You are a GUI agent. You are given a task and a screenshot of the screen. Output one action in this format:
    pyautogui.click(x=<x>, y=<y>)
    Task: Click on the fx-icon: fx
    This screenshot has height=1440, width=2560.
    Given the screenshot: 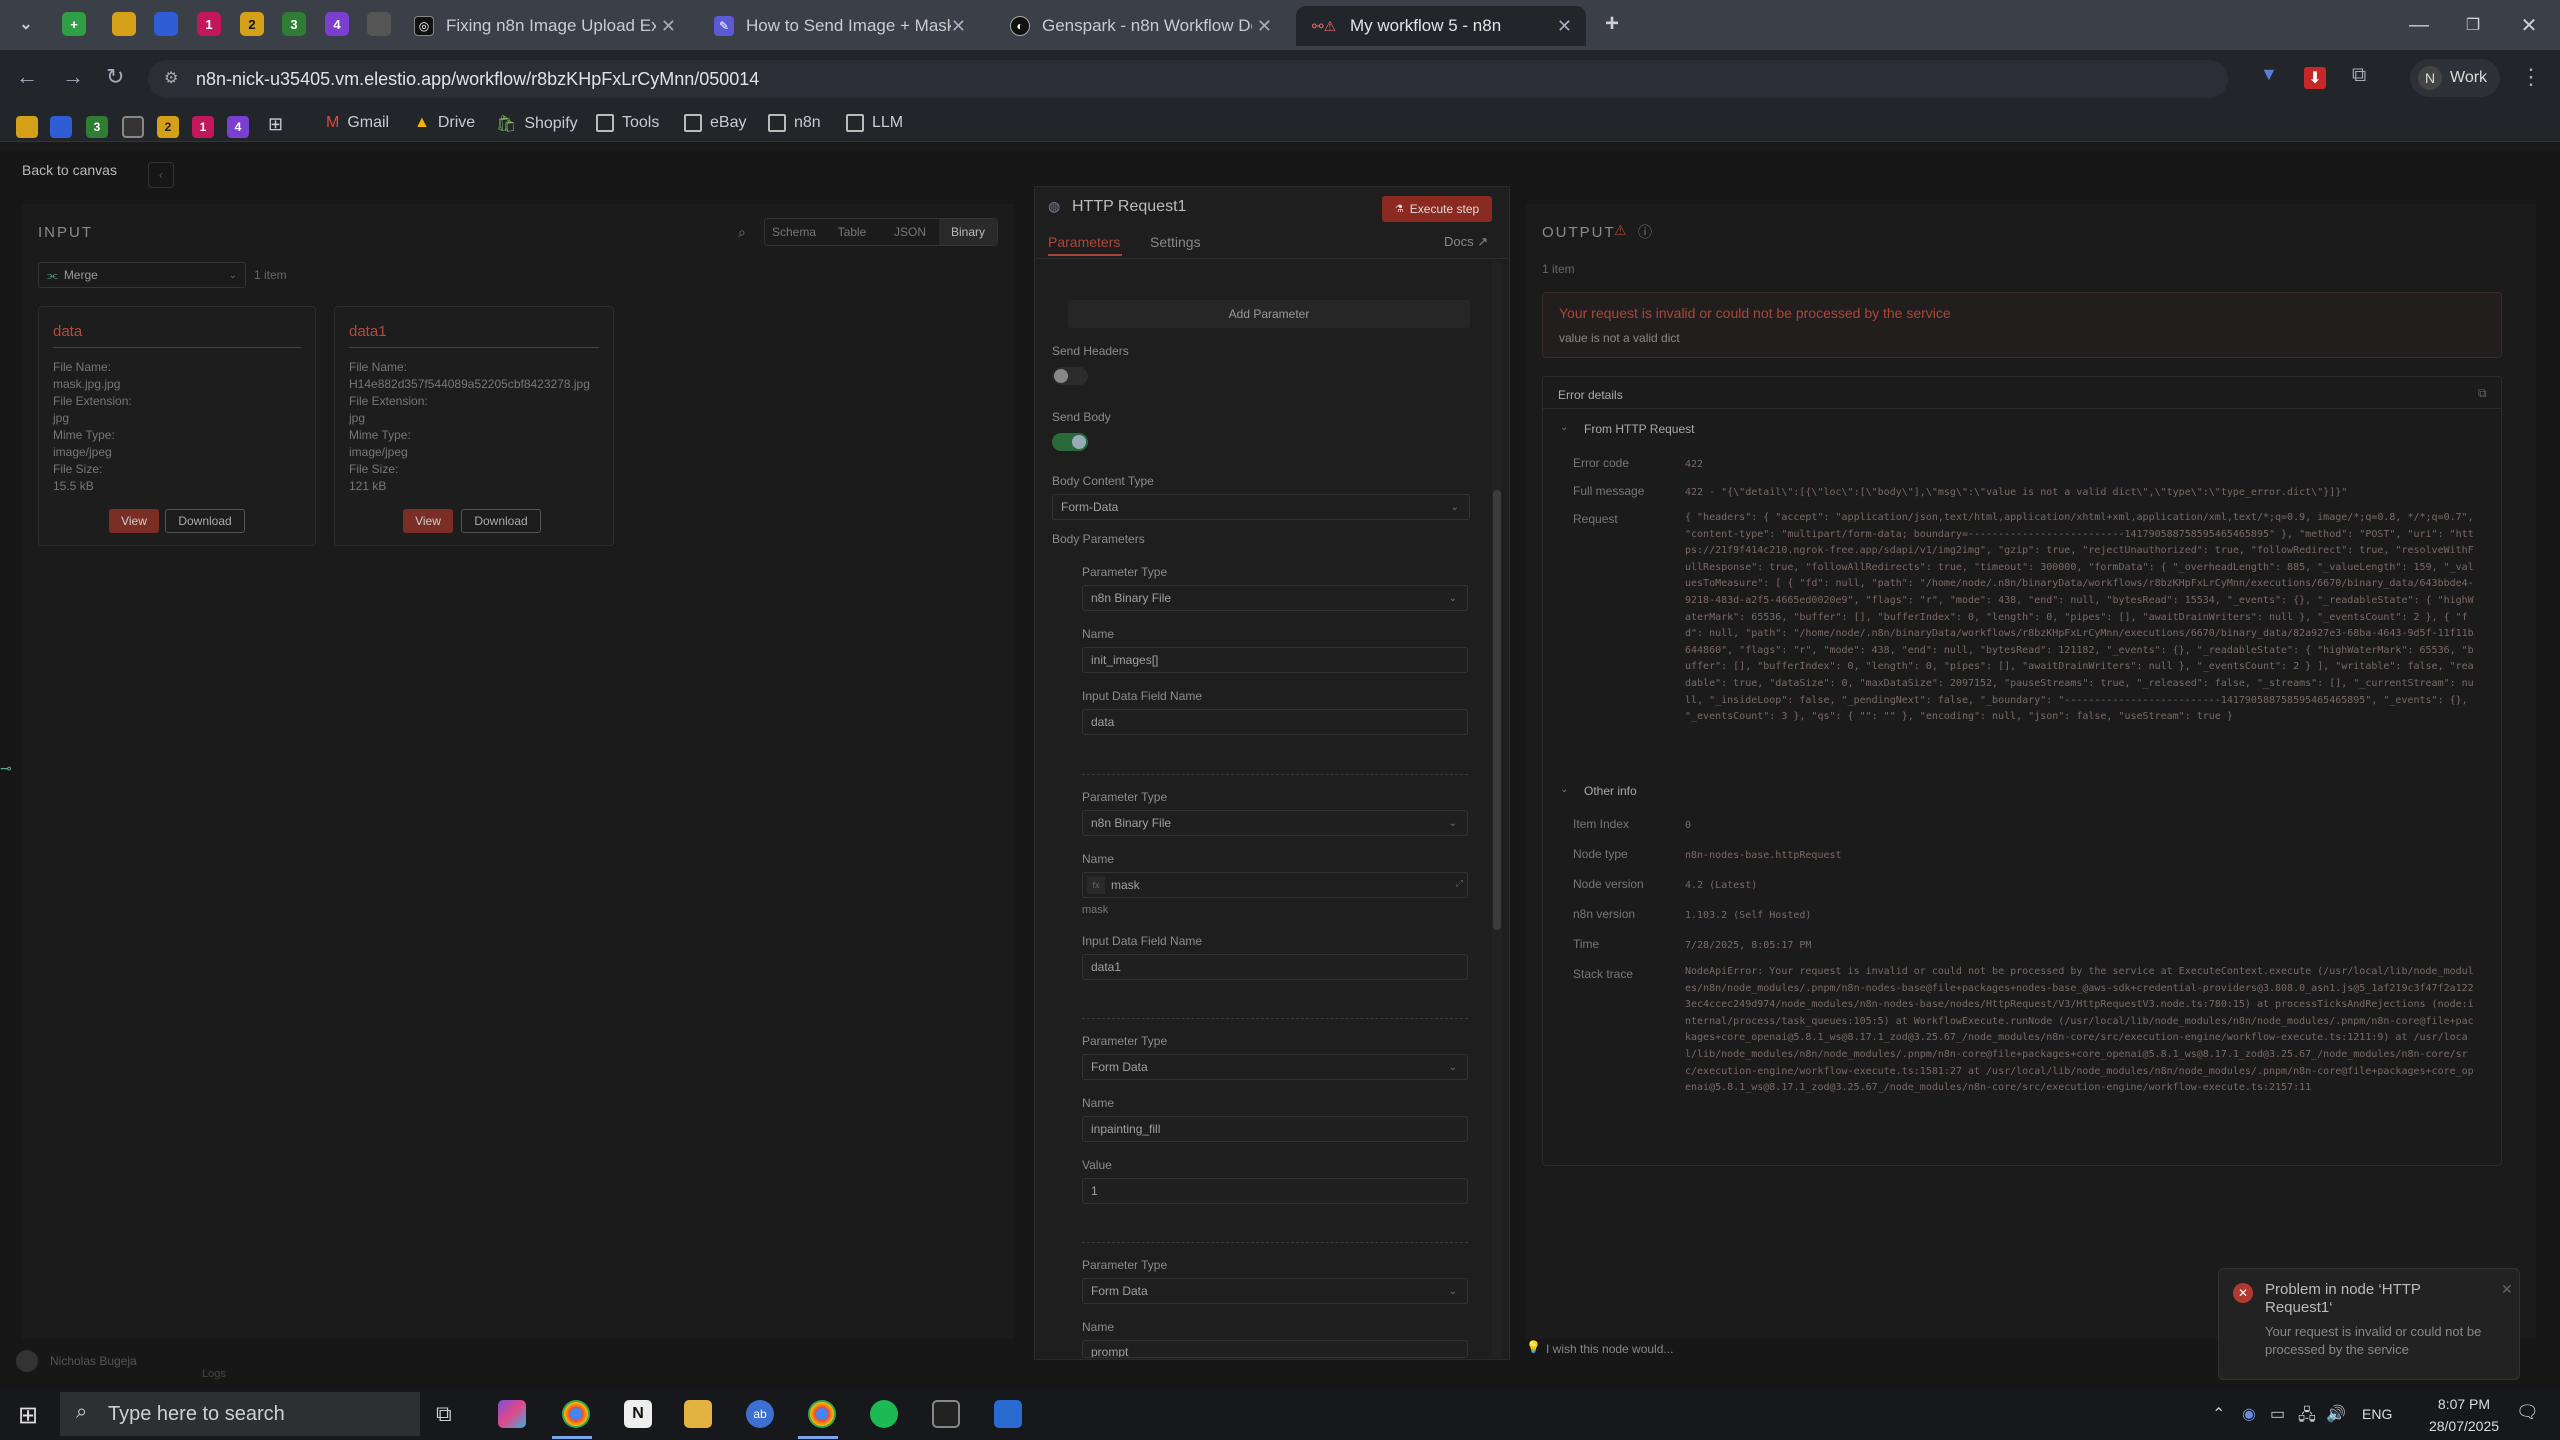 What is the action you would take?
    pyautogui.click(x=1096, y=885)
    